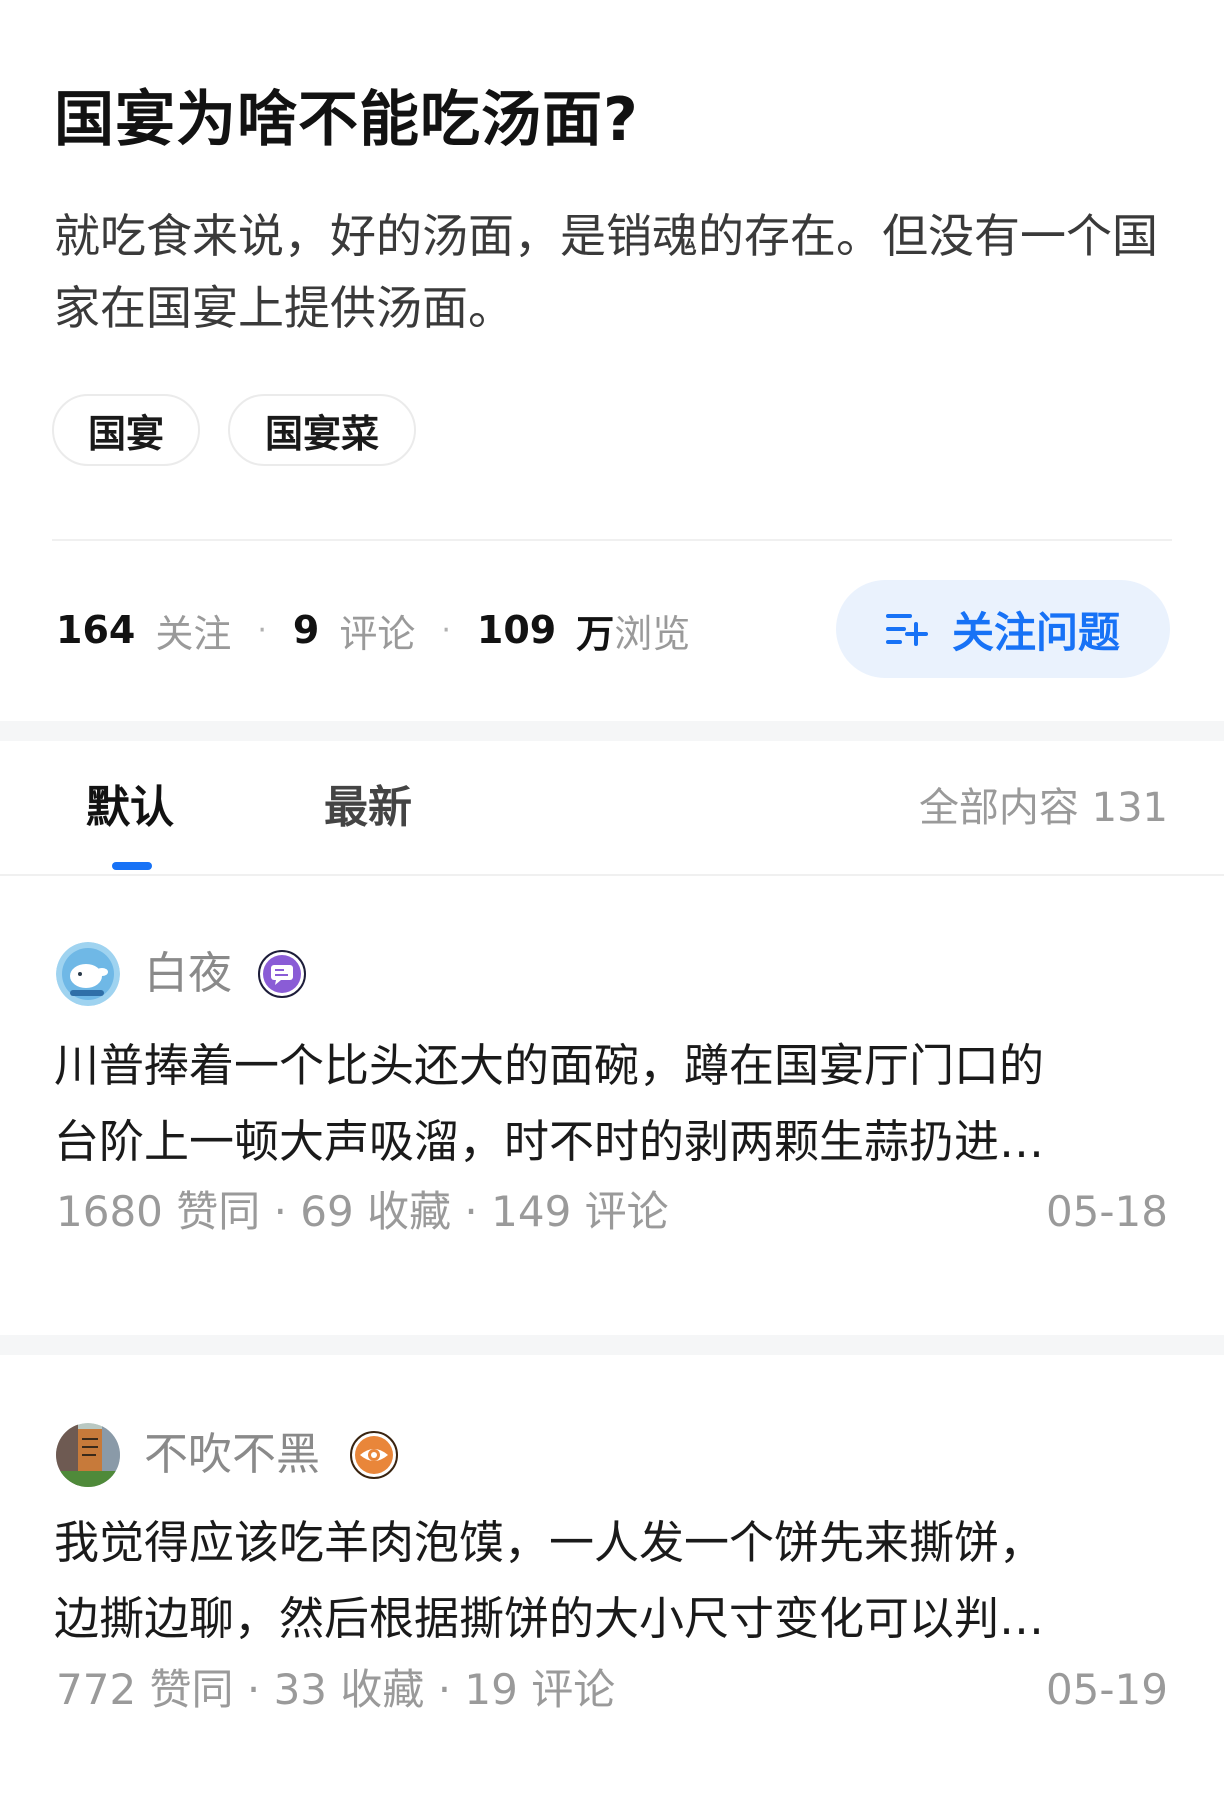  What do you see at coordinates (1035, 632) in the screenshot?
I see `follow-question-label: 关注问题` at bounding box center [1035, 632].